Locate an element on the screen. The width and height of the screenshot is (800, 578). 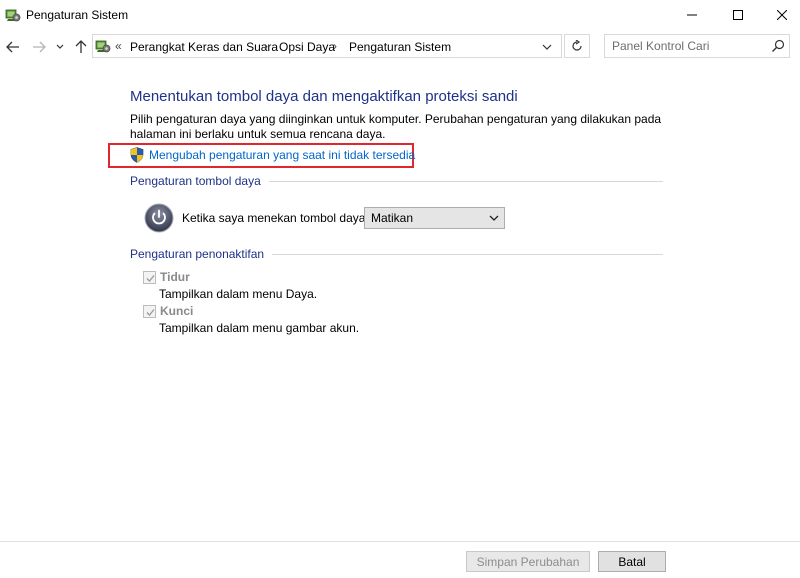
recent-locations-button is located at coordinates (60, 47).